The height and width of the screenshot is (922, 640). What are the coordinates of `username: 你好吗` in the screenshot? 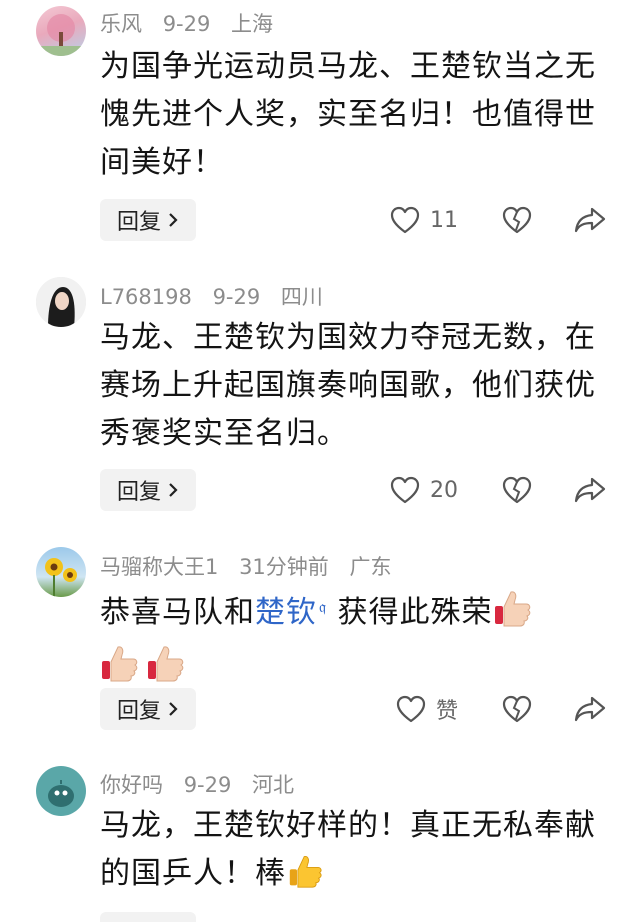 It's located at (131, 785).